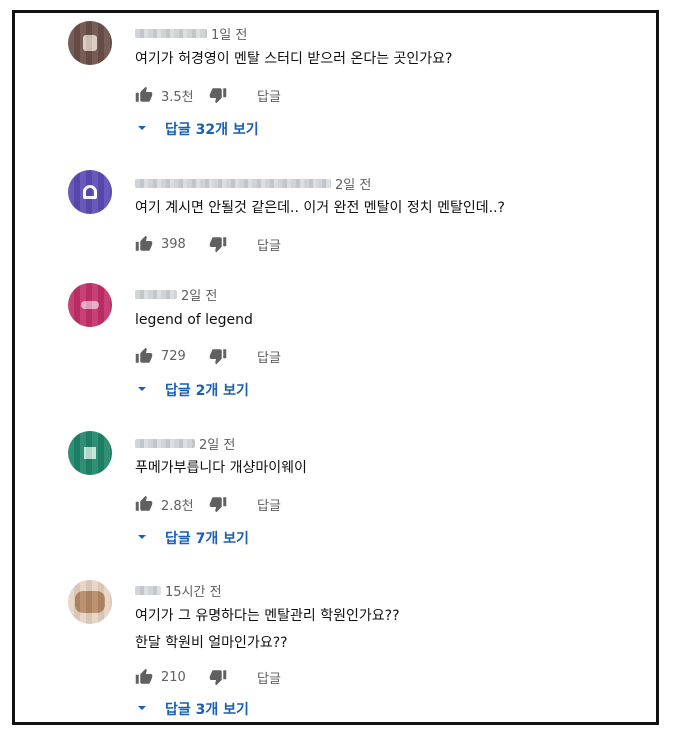 Image resolution: width=676 pixels, height=739 pixels. Describe the element at coordinates (173, 677) in the screenshot. I see `like-count: 210` at that location.